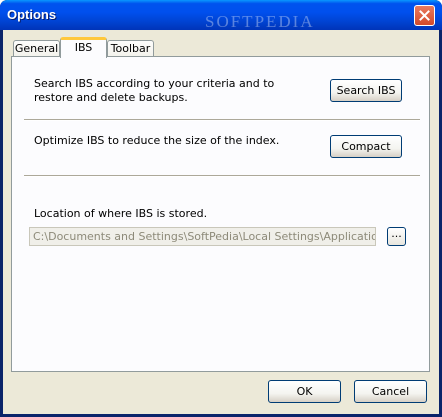 The image size is (442, 417). Describe the element at coordinates (366, 90) in the screenshot. I see `search-ibs-button: Search IBS` at that location.